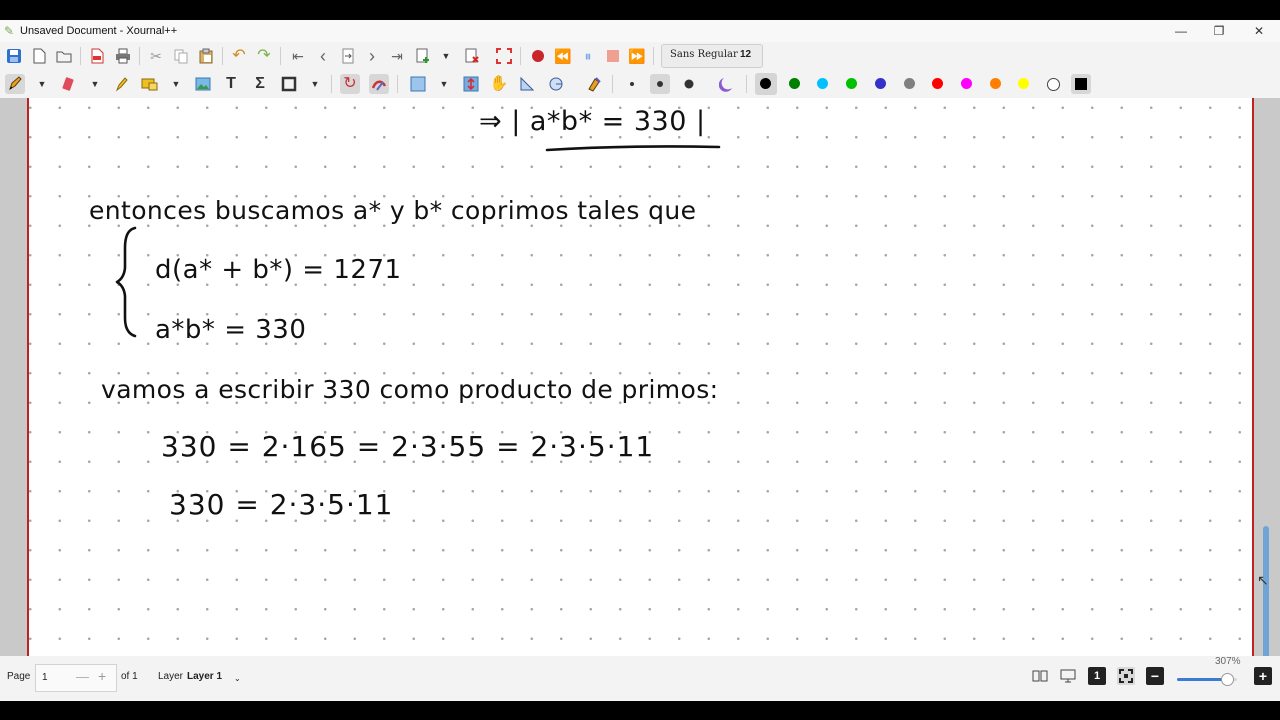 The width and height of the screenshot is (1280, 720). What do you see at coordinates (1219, 31) in the screenshot?
I see `maximize-button: ❐` at bounding box center [1219, 31].